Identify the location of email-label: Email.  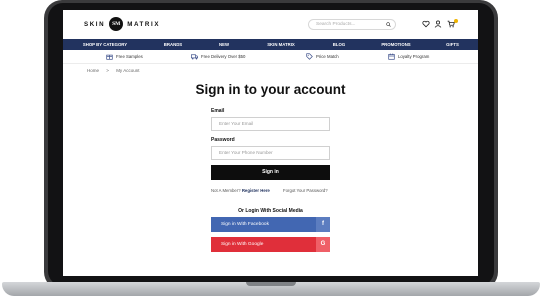
(218, 111).